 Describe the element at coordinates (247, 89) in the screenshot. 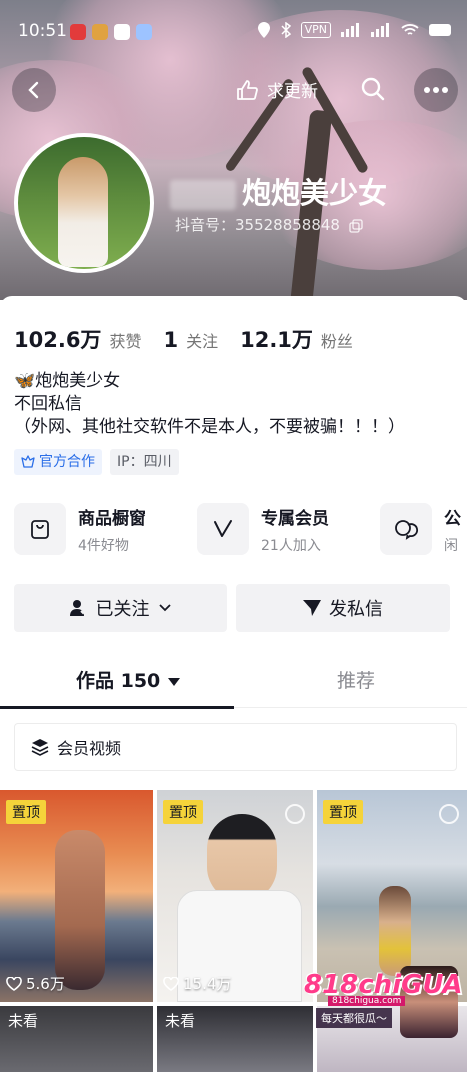

I see `thumb-point-icon` at that location.